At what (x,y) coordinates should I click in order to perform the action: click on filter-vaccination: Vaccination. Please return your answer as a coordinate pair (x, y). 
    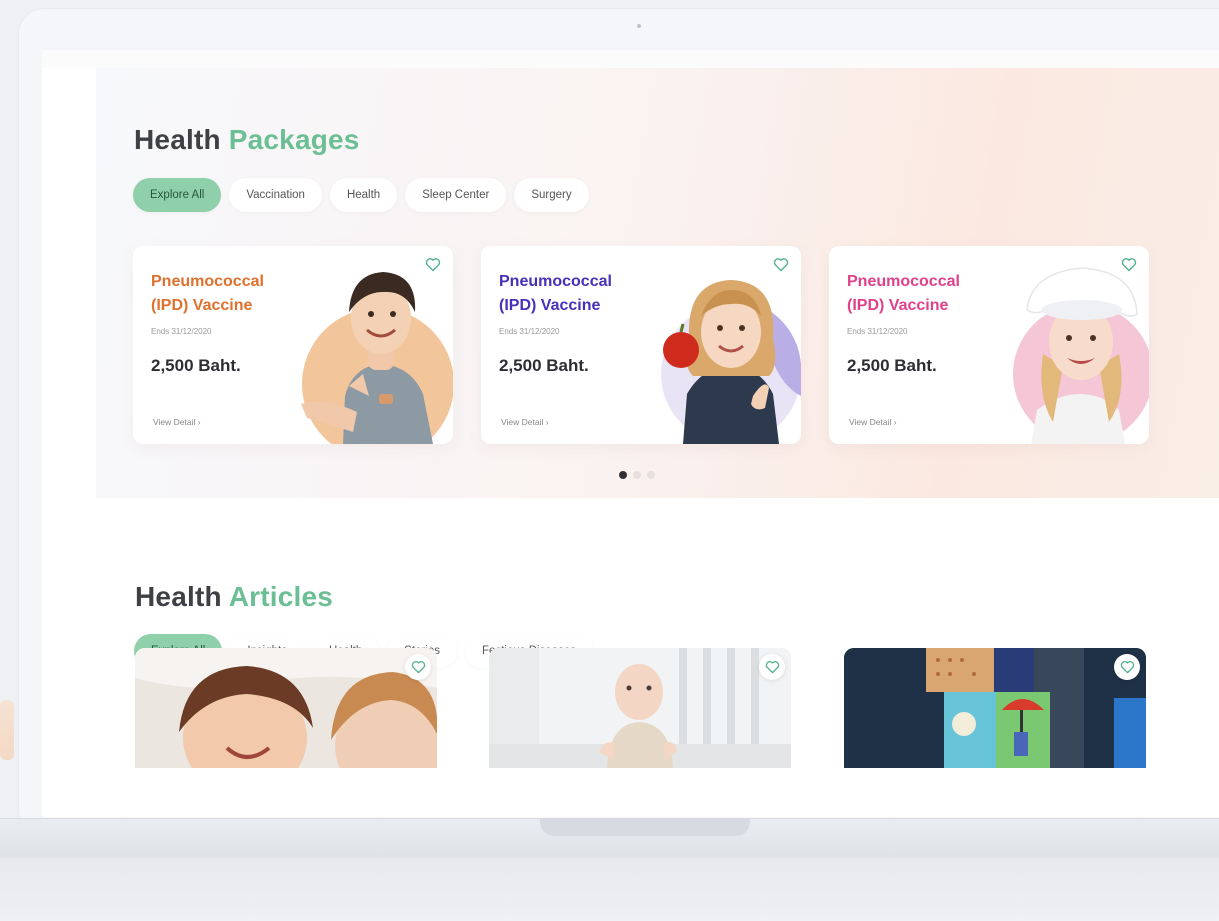
    Looking at the image, I should click on (275, 195).